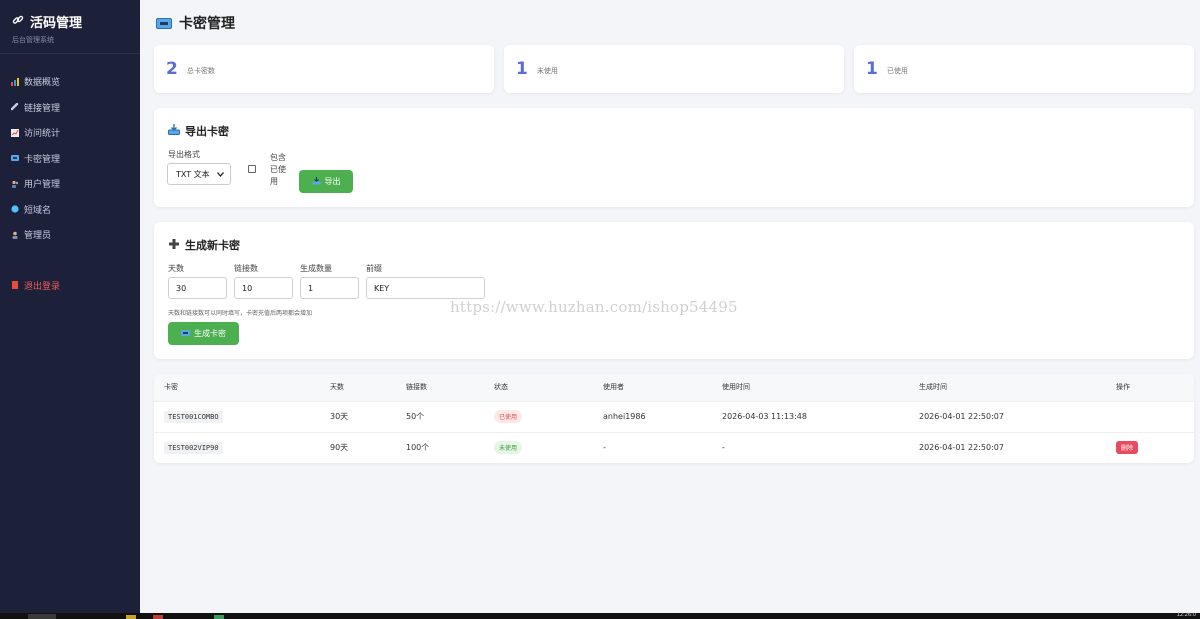 The height and width of the screenshot is (619, 1200). I want to click on sidebar-item-label: 用户管理, so click(42, 185).